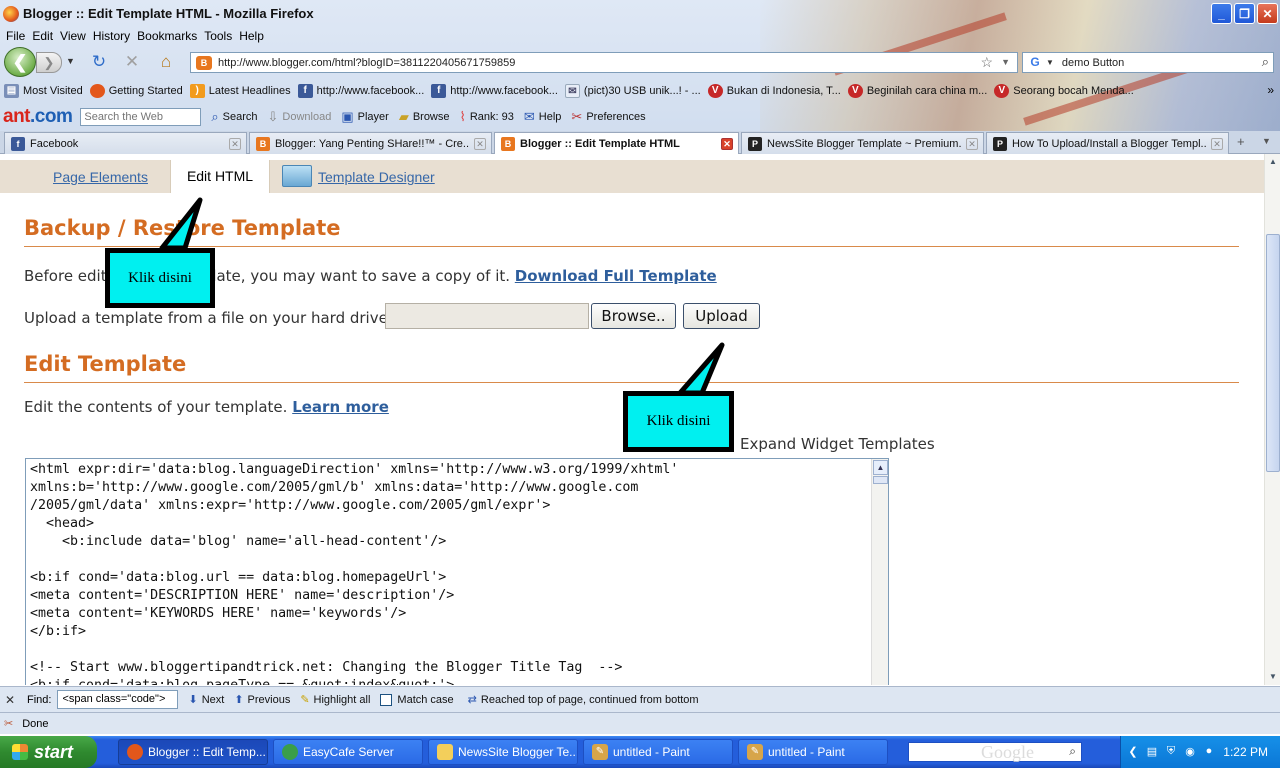 Image resolution: width=1280 pixels, height=768 pixels. I want to click on page-elements-link: Page Elements, so click(100, 177).